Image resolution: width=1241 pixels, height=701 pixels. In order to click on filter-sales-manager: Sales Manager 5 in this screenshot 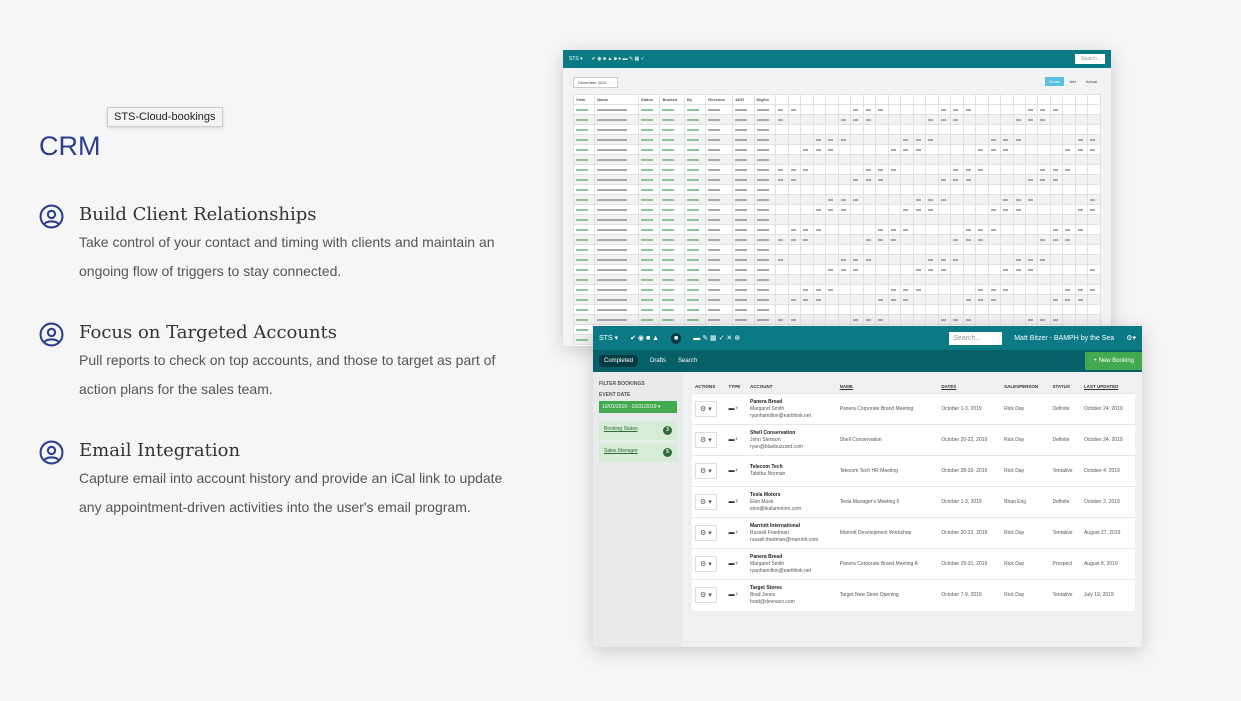, I will do `click(638, 452)`.